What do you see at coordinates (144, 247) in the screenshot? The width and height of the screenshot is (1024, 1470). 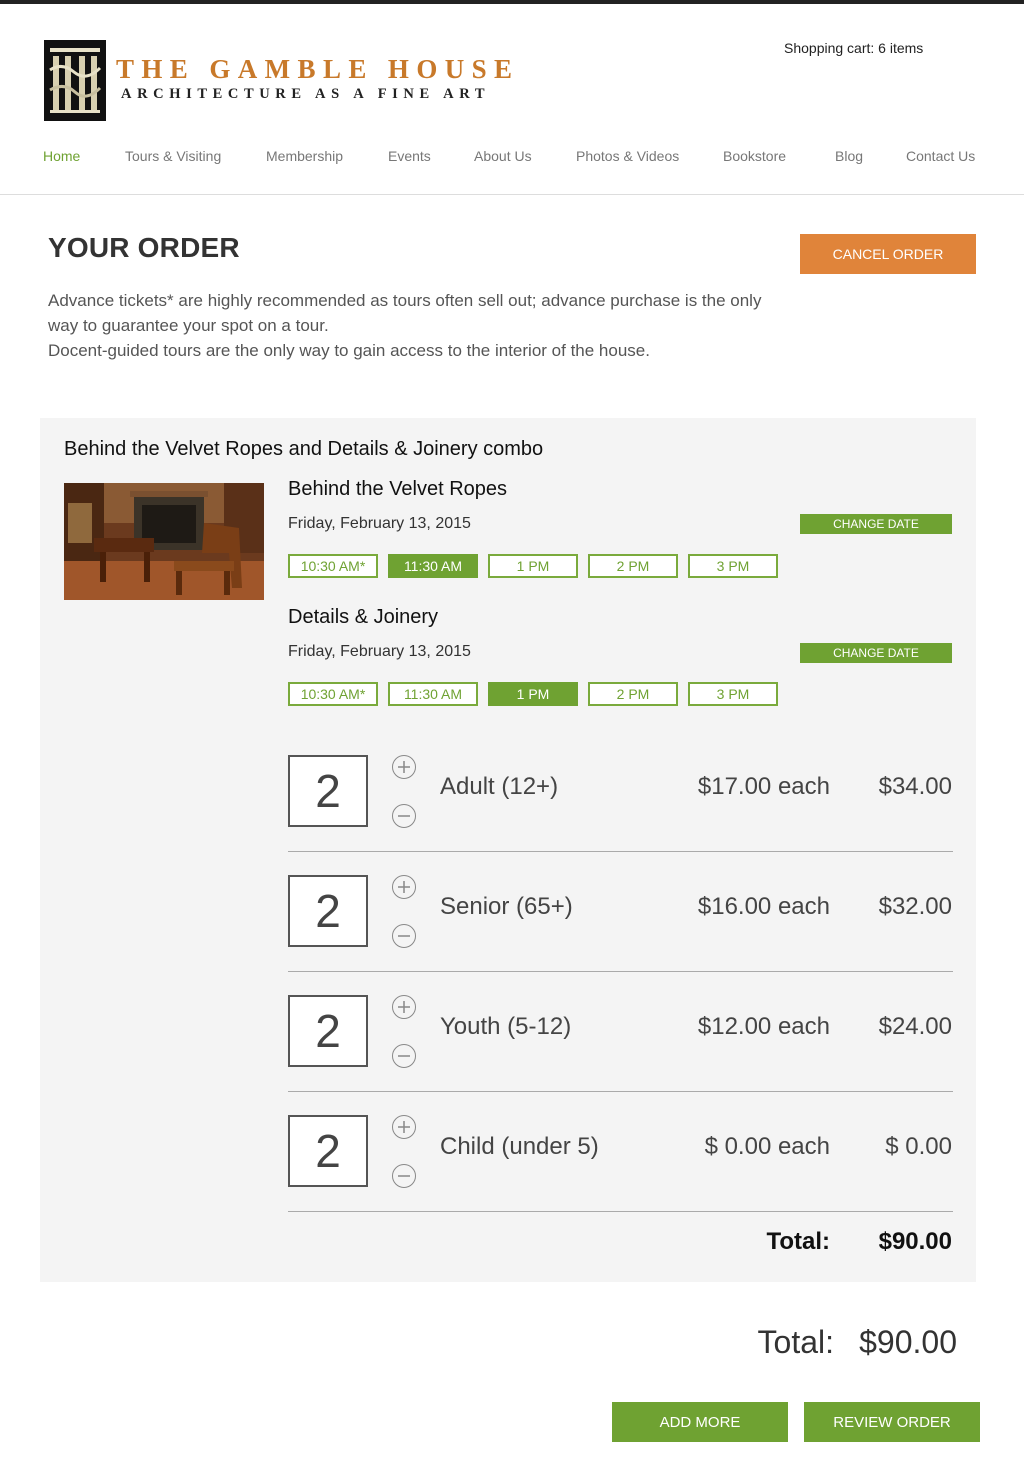 I see `page-title: YOUR ORDER` at bounding box center [144, 247].